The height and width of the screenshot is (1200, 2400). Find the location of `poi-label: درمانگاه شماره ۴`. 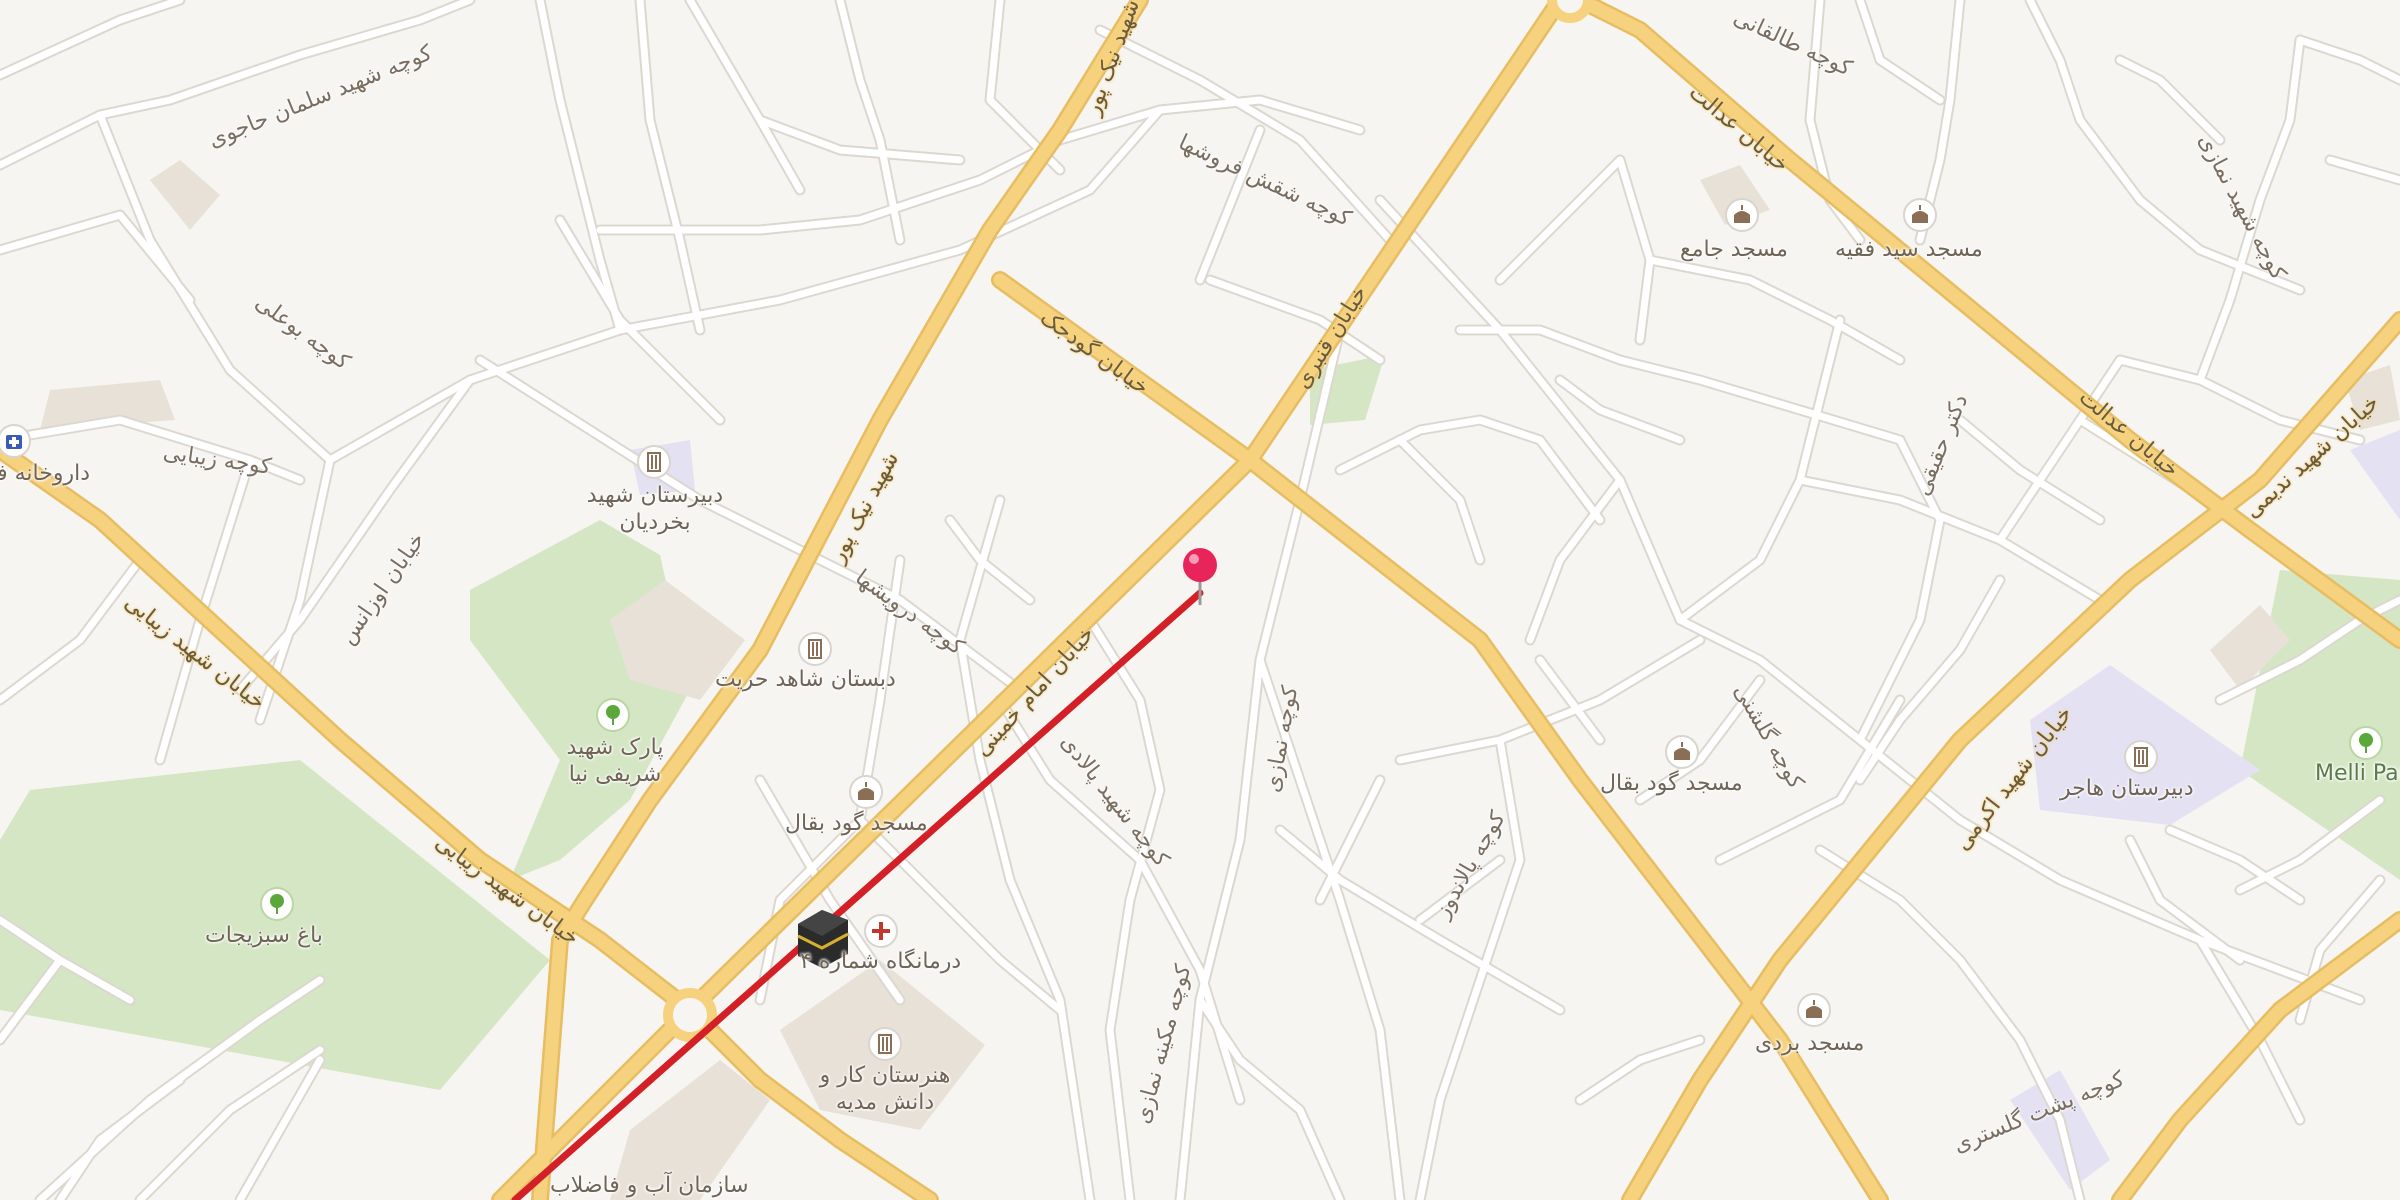

poi-label: درمانگاه شماره ۴ is located at coordinates (881, 961).